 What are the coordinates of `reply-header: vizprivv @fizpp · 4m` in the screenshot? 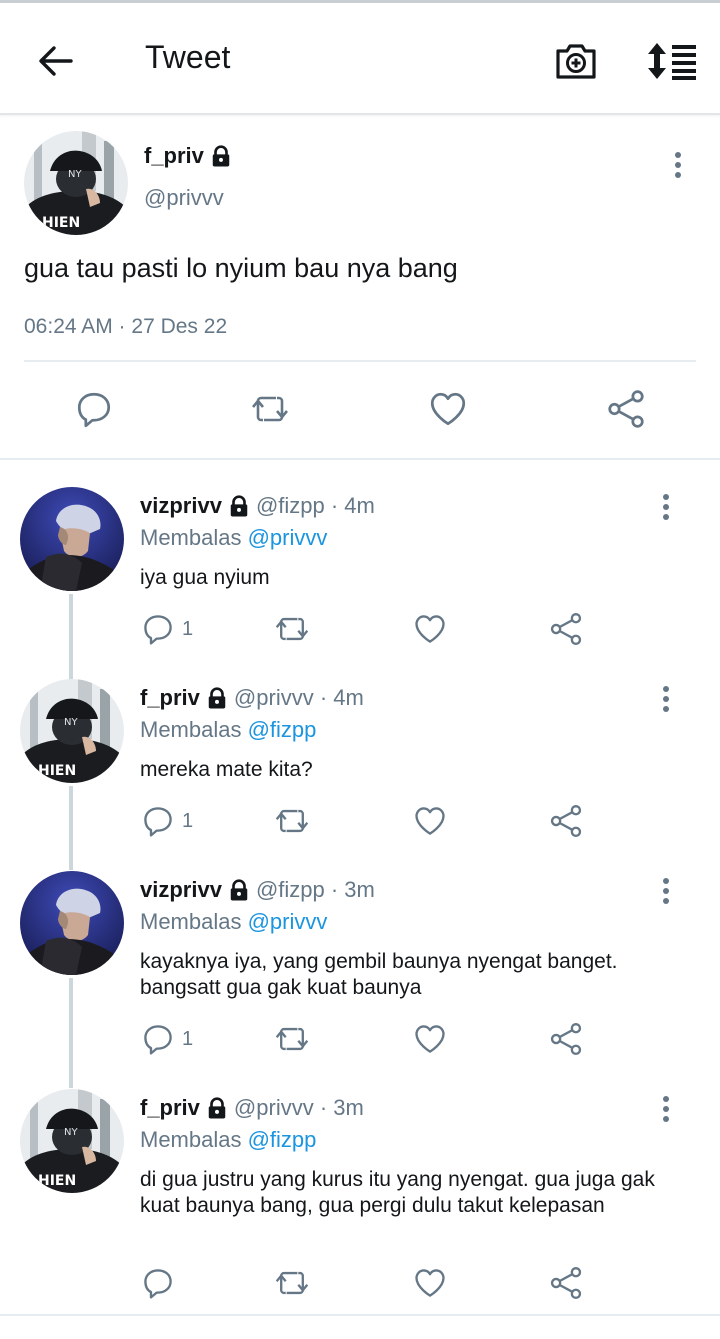 It's located at (257, 506).